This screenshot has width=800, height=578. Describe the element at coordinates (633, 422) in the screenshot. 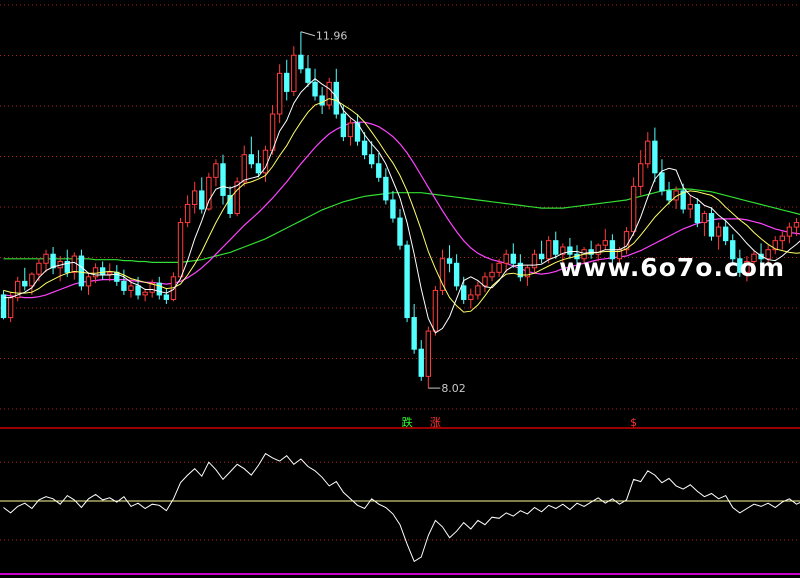

I see `signal-marker: $` at that location.